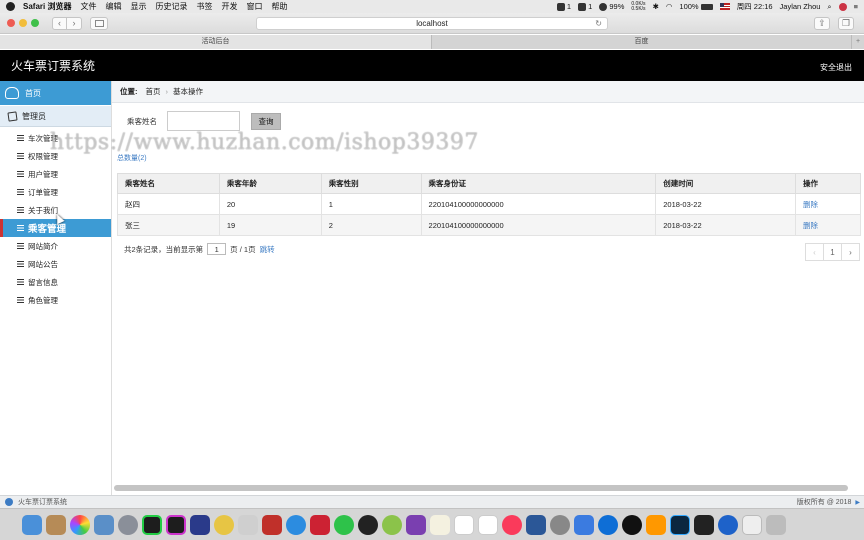 The width and height of the screenshot is (864, 540). I want to click on clock: 周四 22:16, so click(755, 6).